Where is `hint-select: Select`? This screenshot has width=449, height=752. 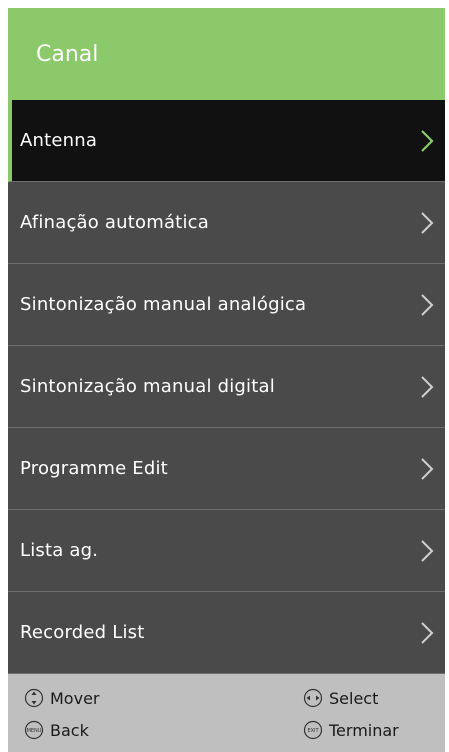 hint-select: Select is located at coordinates (340, 698).